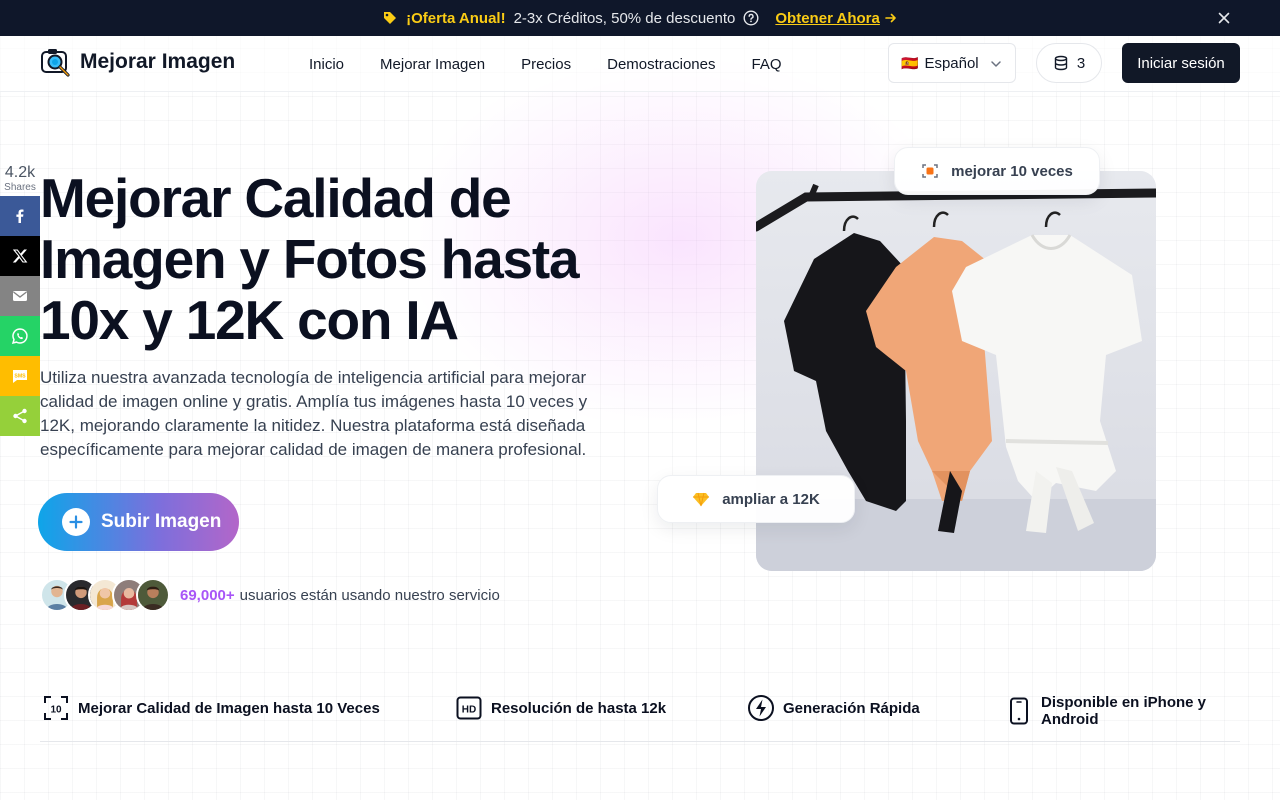  What do you see at coordinates (1081, 63) in the screenshot?
I see `credits-count: 3` at bounding box center [1081, 63].